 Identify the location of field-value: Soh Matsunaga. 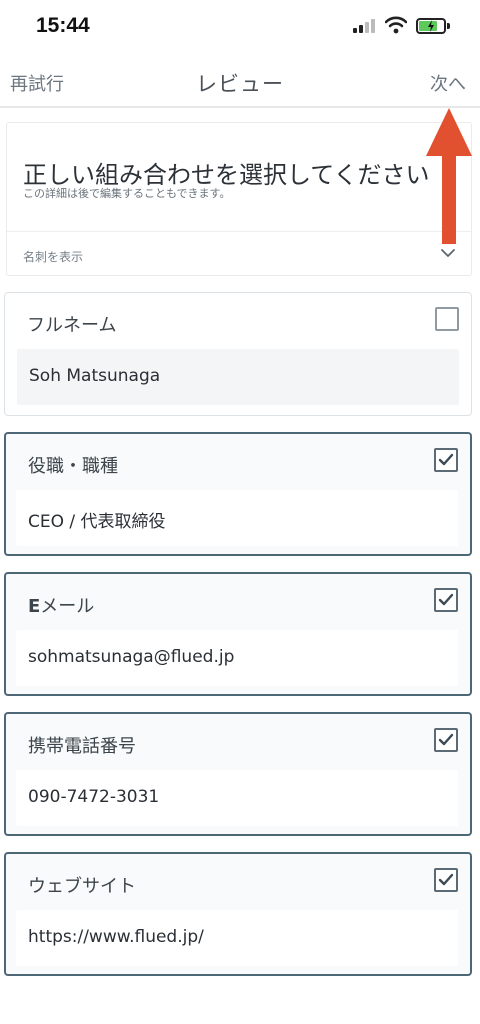
(95, 376).